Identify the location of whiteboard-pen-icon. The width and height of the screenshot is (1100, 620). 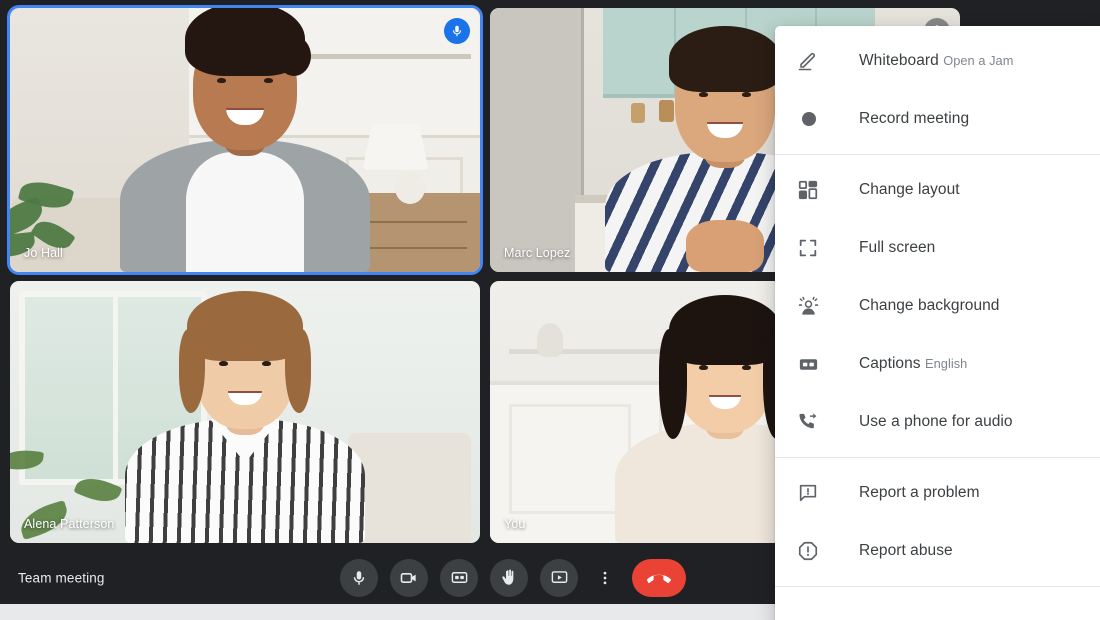
(812, 61).